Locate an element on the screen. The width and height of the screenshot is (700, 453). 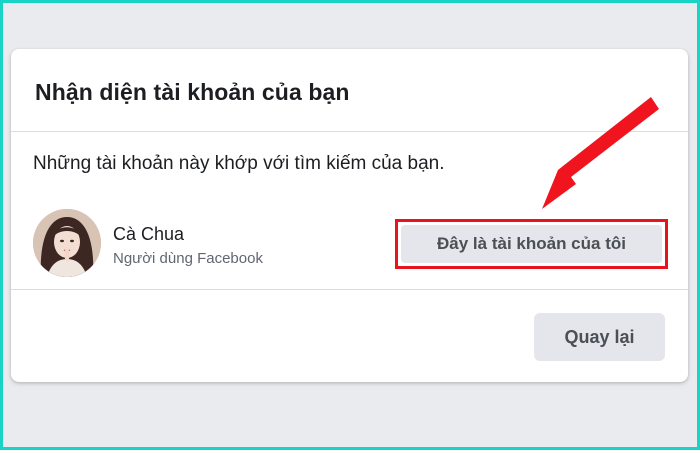
account-name: Cà Chua is located at coordinates (148, 234).